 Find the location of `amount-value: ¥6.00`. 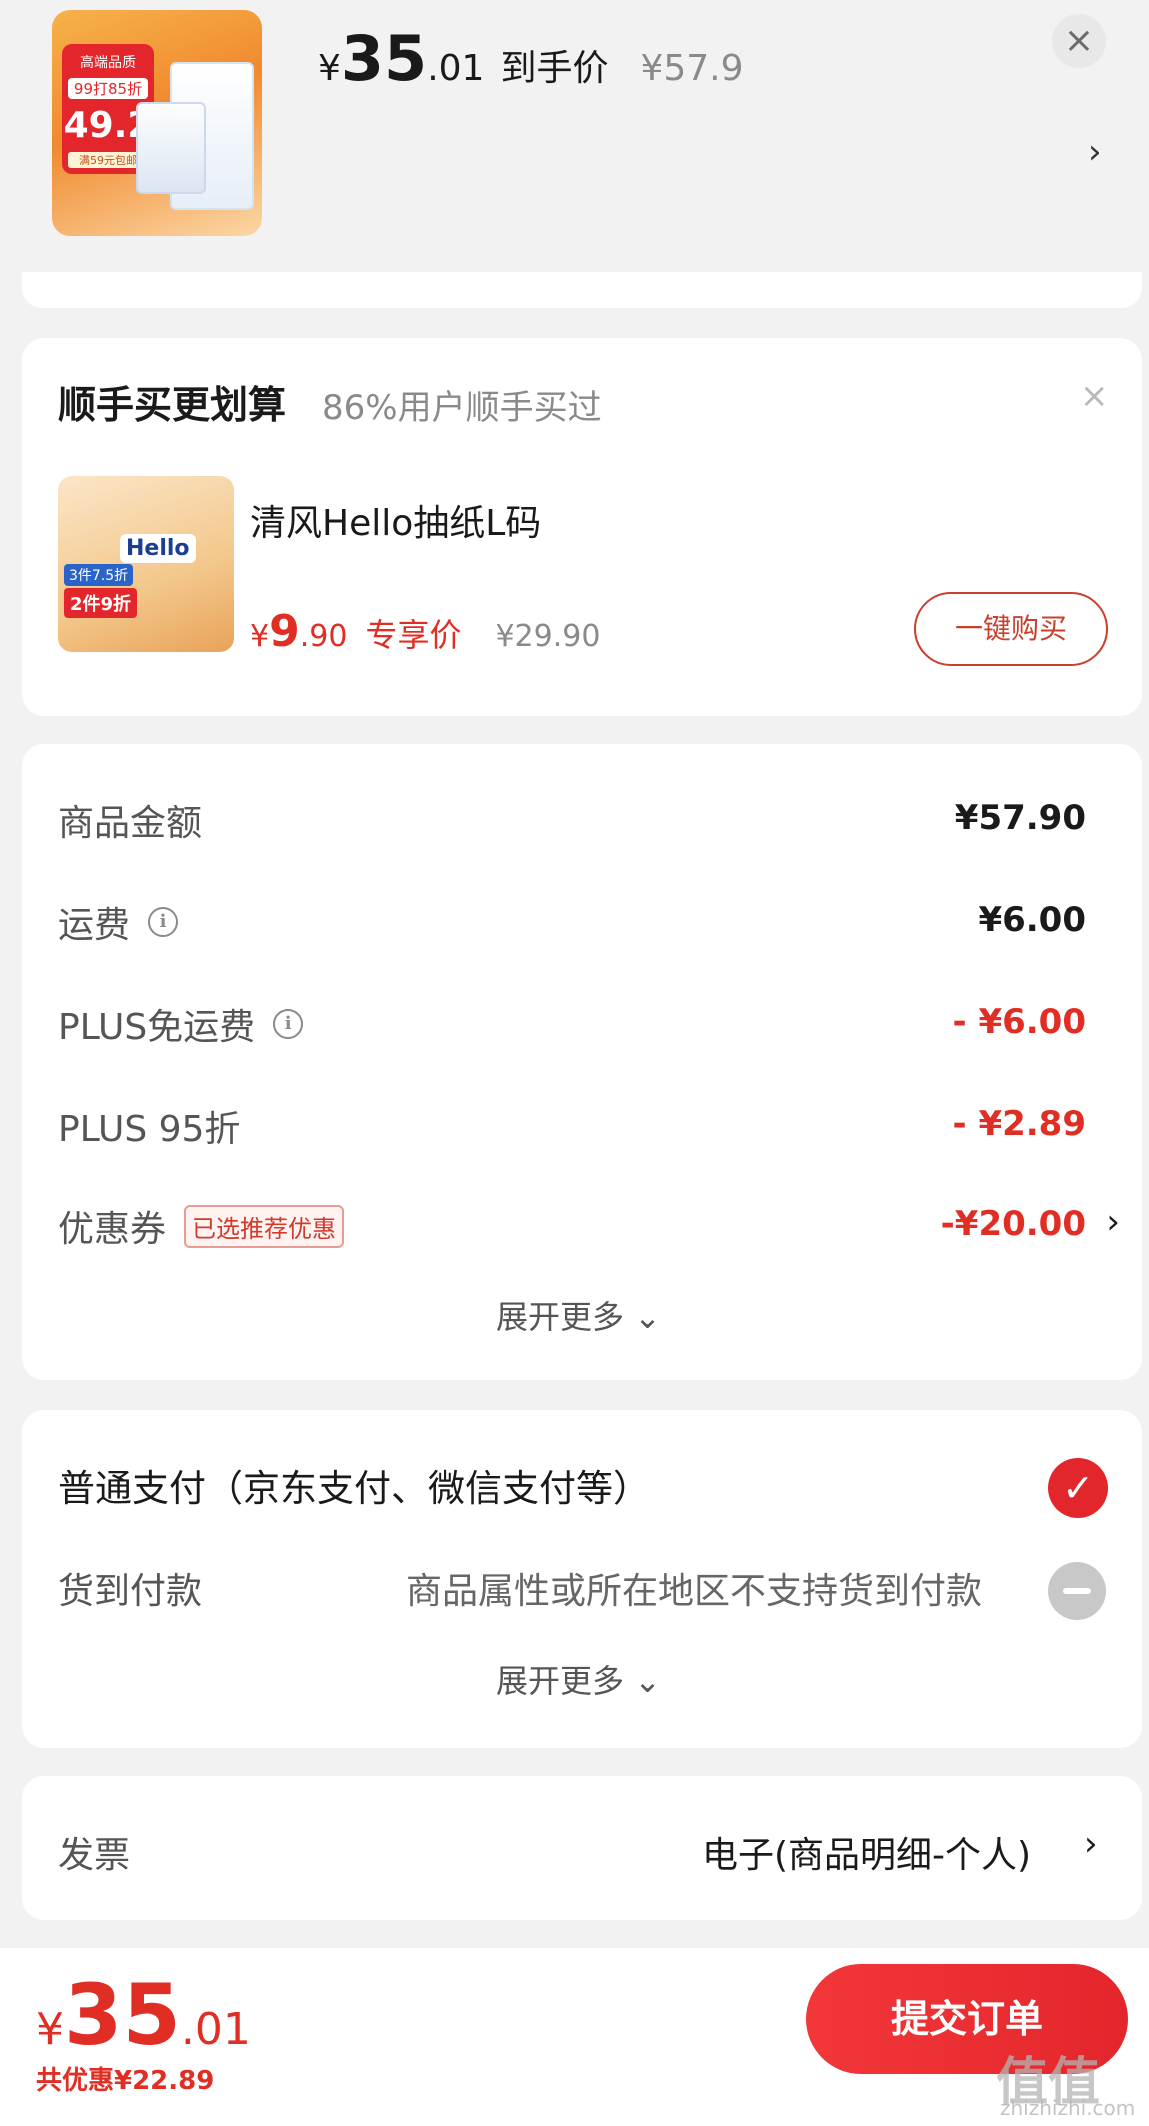

amount-value: ¥6.00 is located at coordinates (1032, 920).